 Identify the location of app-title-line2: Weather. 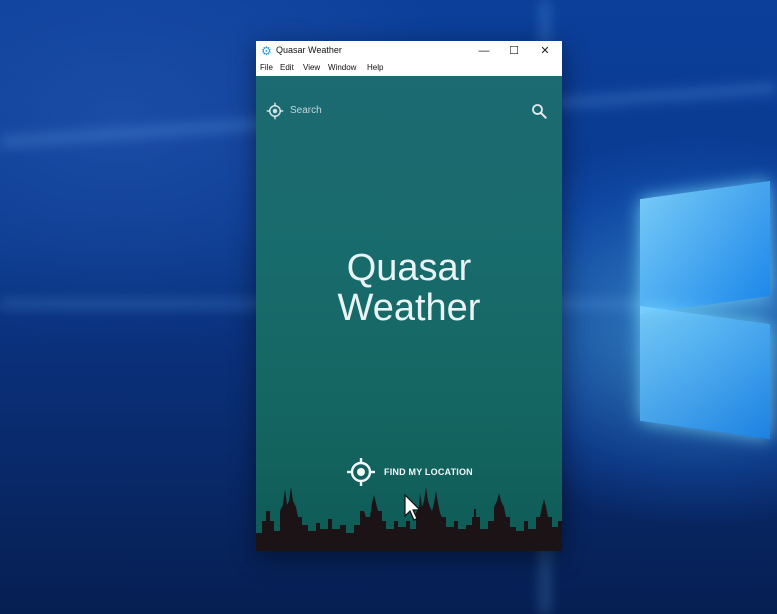
(409, 308).